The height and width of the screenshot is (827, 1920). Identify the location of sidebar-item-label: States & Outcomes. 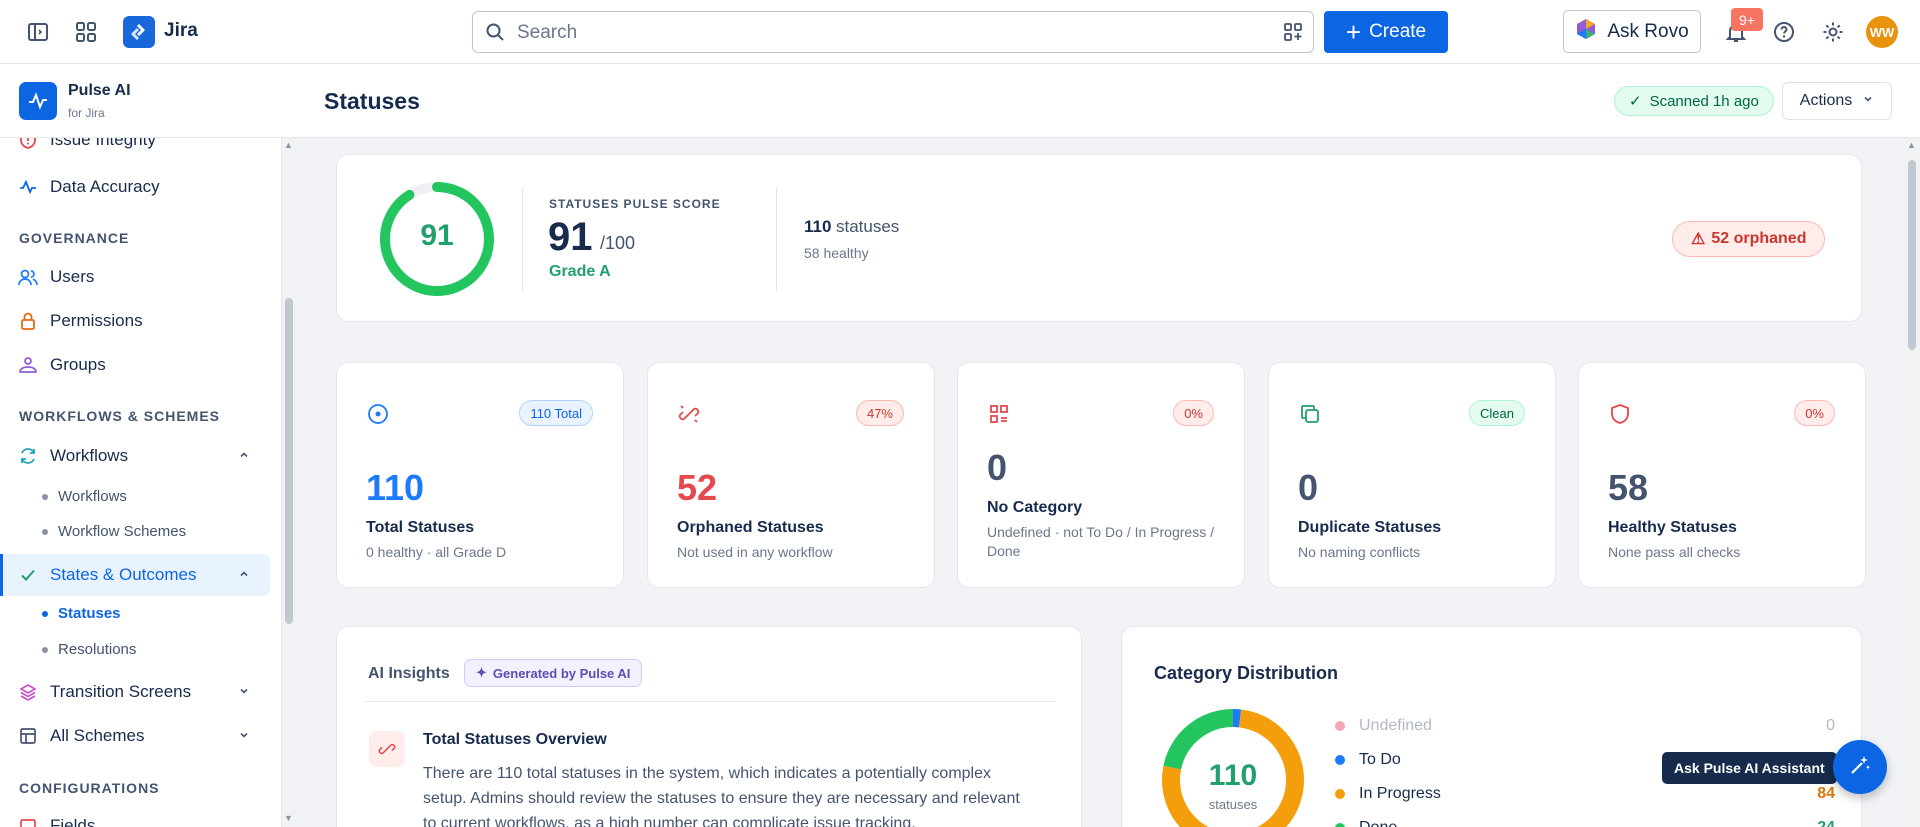
(123, 574).